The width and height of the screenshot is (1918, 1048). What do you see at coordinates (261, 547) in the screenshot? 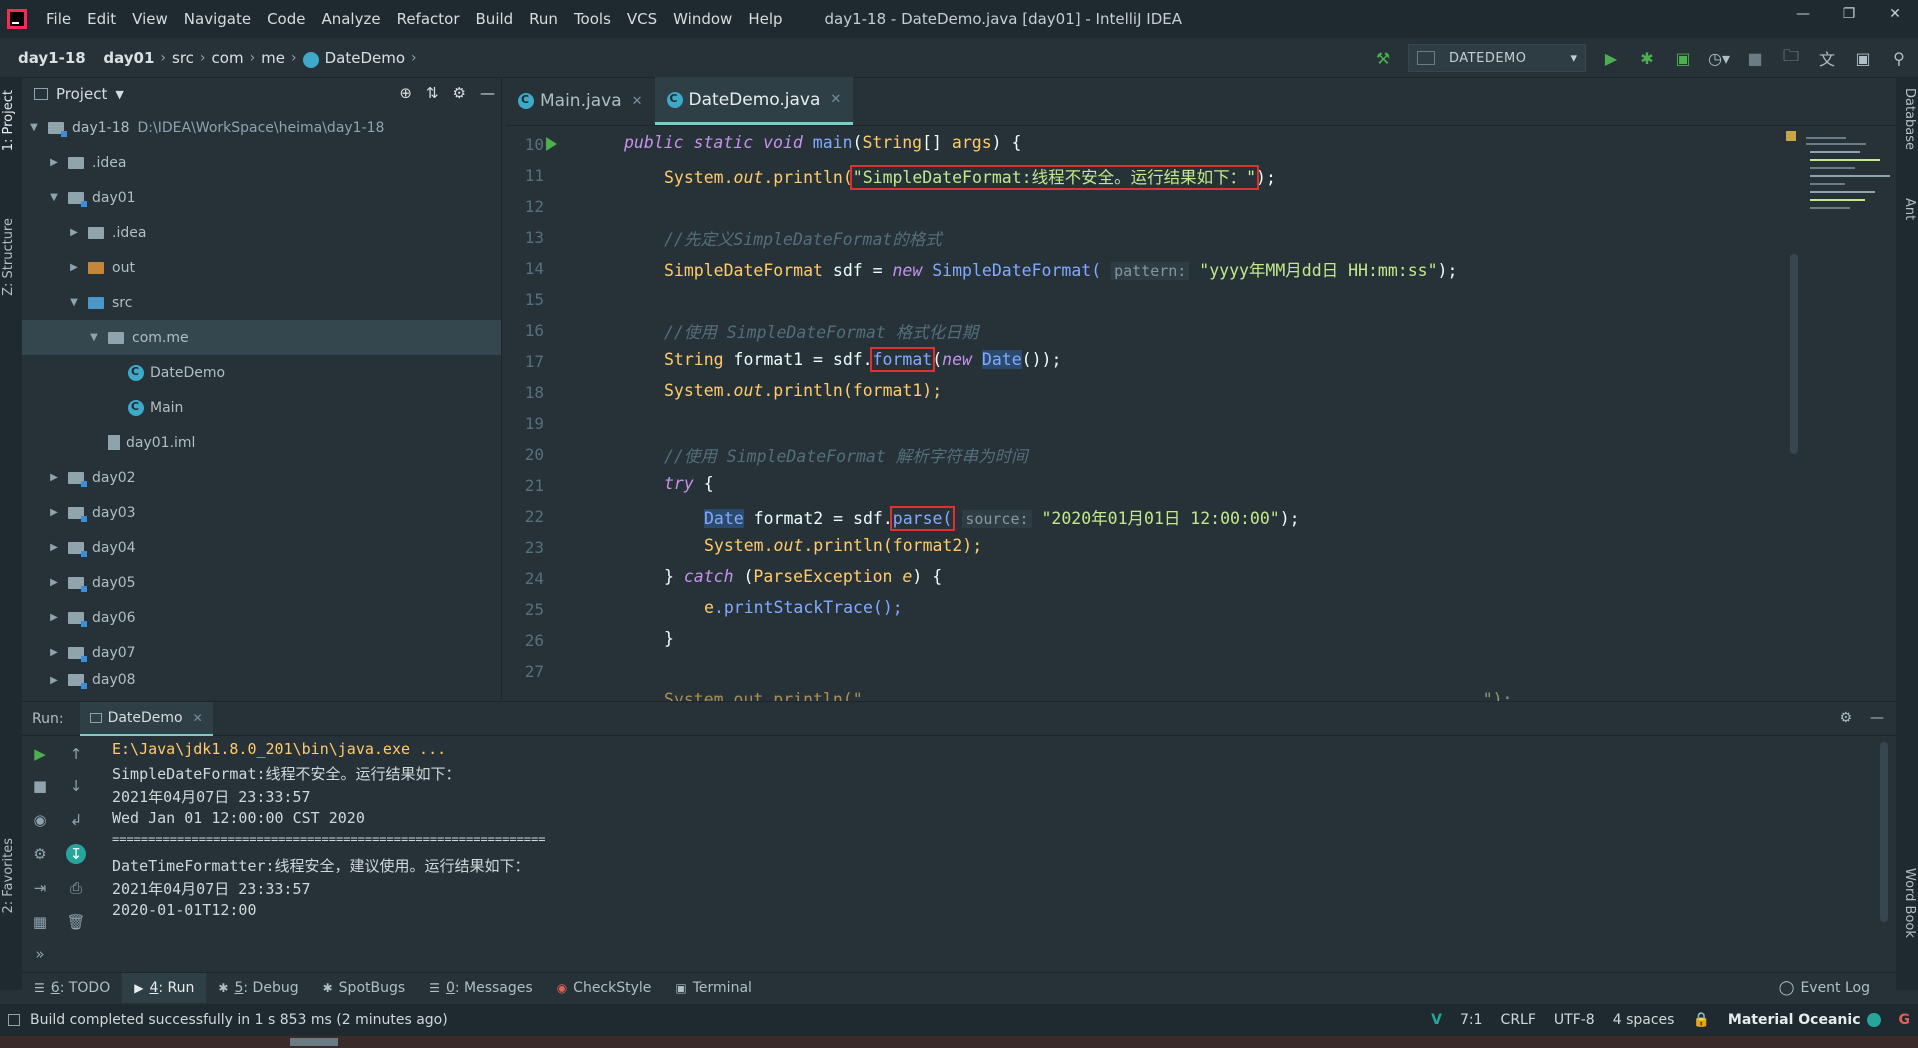
I see `tree-row: ▶ day04` at bounding box center [261, 547].